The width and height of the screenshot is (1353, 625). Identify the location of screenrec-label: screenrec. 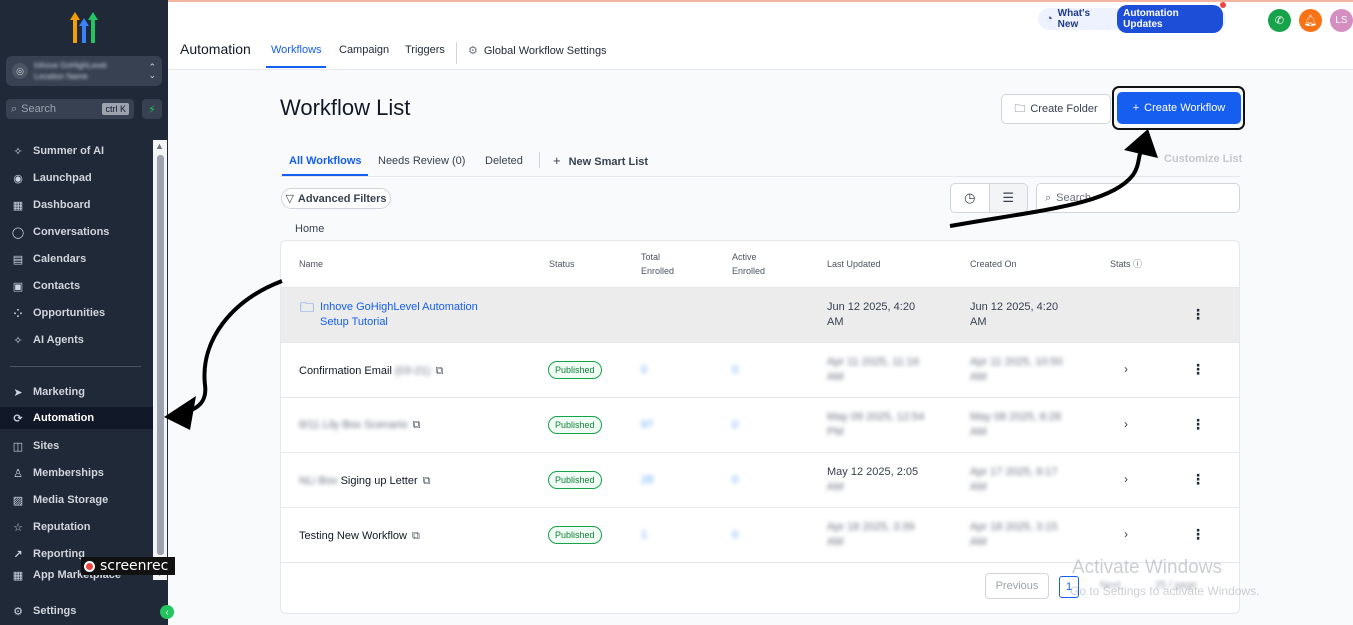
(134, 566).